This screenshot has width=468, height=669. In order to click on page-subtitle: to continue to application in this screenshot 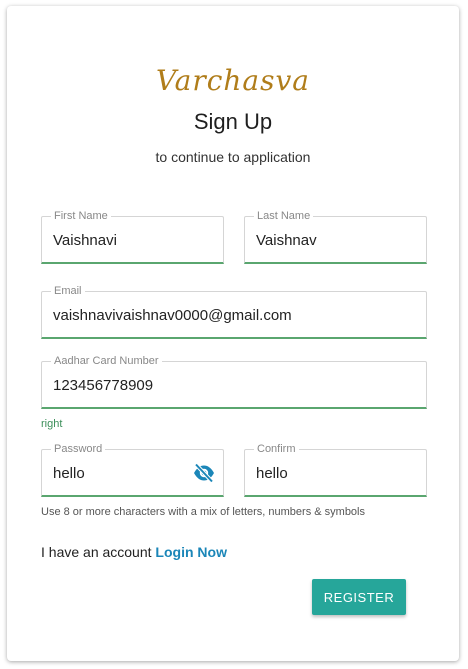, I will do `click(233, 157)`.